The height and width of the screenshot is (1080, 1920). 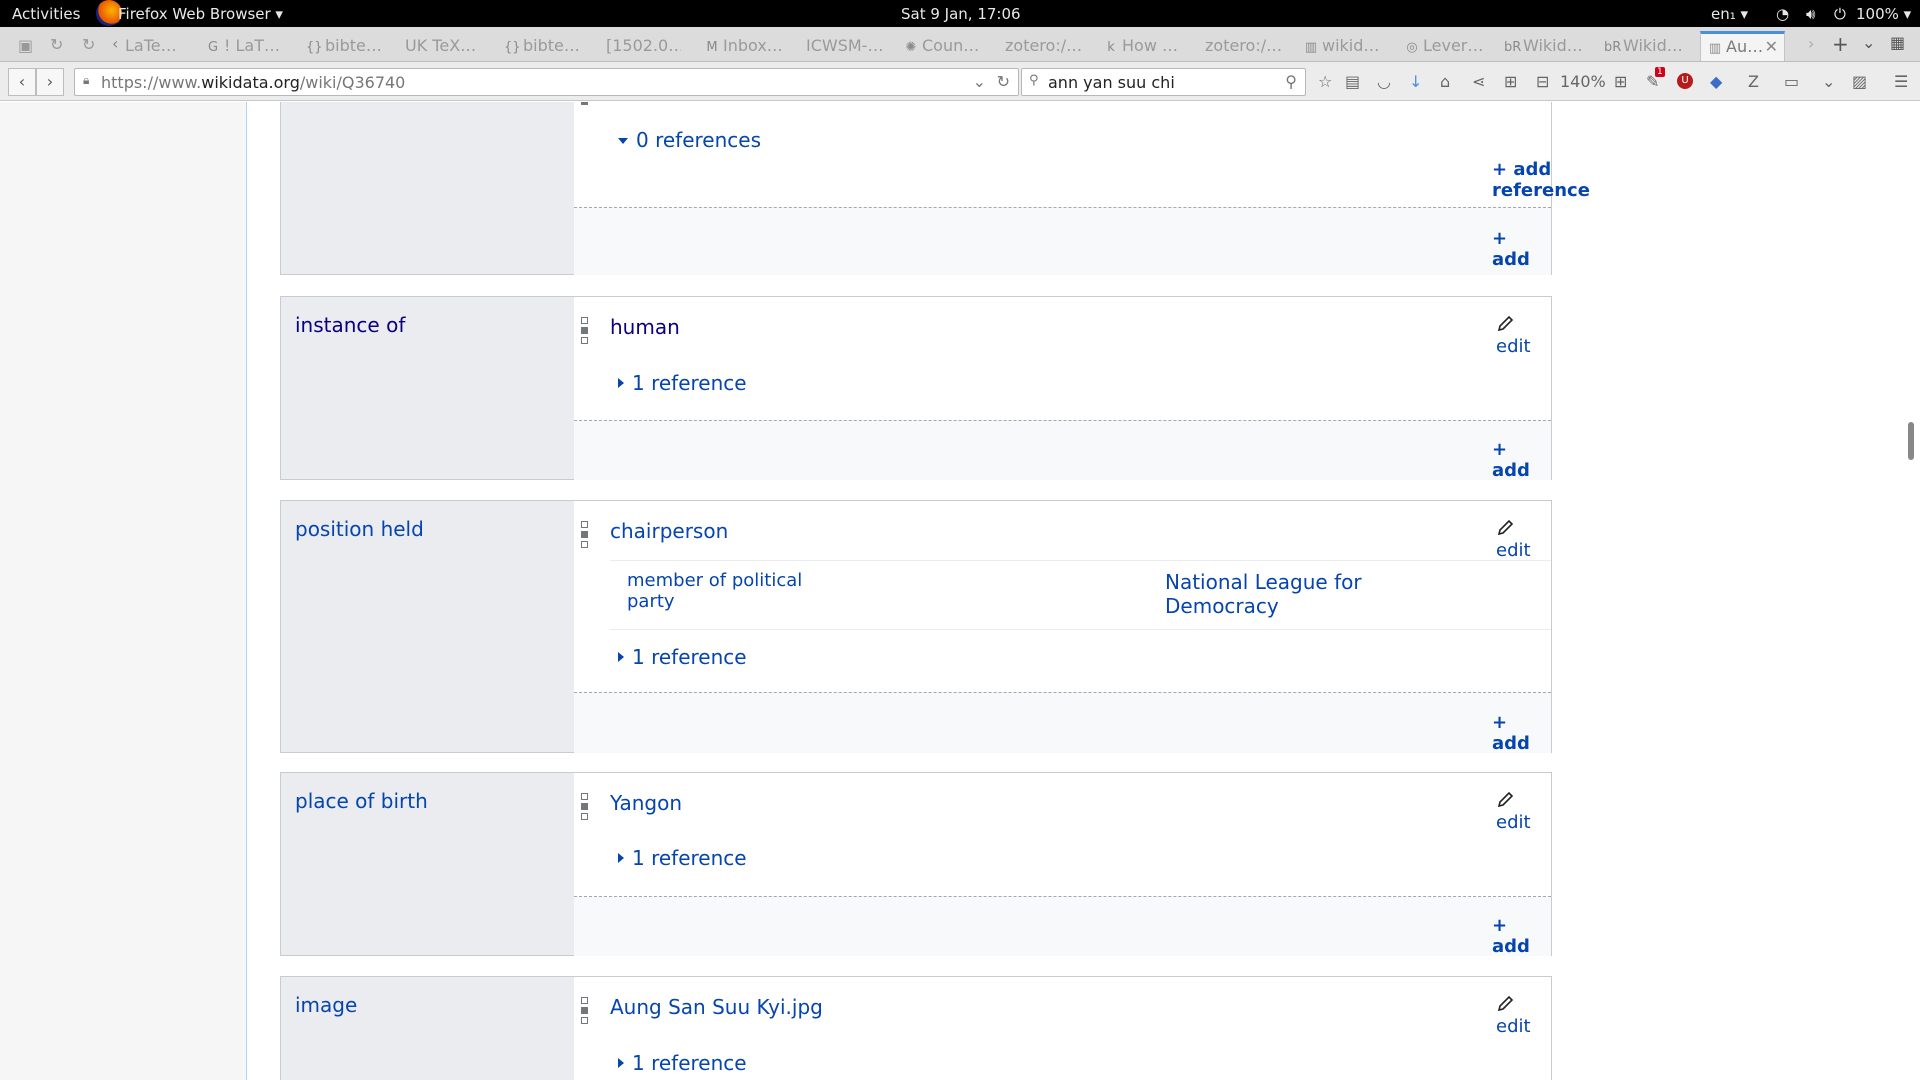 I want to click on qualifier-separator, so click(x=1080, y=560).